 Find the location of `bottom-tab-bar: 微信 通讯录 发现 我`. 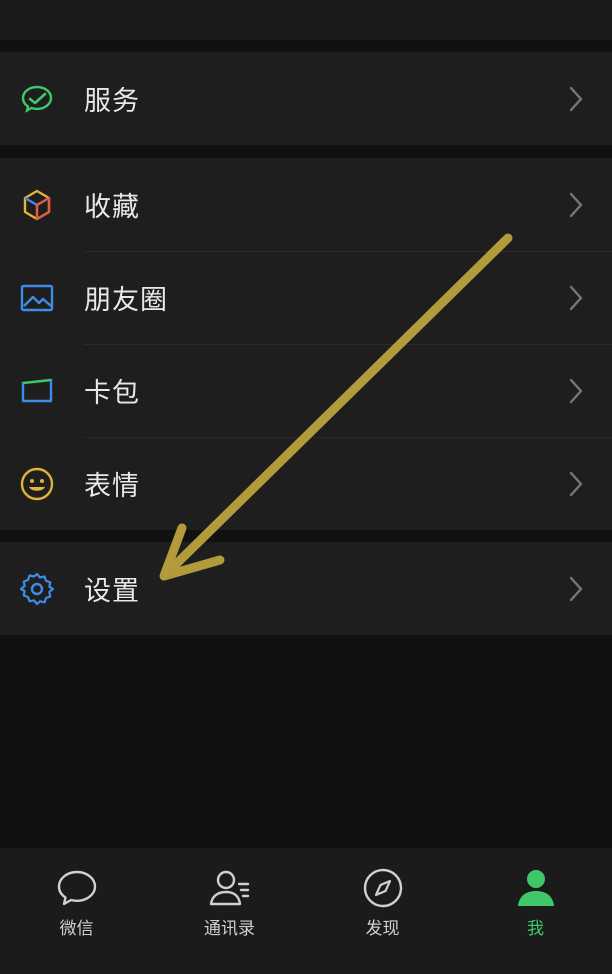

bottom-tab-bar: 微信 通讯录 发现 我 is located at coordinates (306, 911).